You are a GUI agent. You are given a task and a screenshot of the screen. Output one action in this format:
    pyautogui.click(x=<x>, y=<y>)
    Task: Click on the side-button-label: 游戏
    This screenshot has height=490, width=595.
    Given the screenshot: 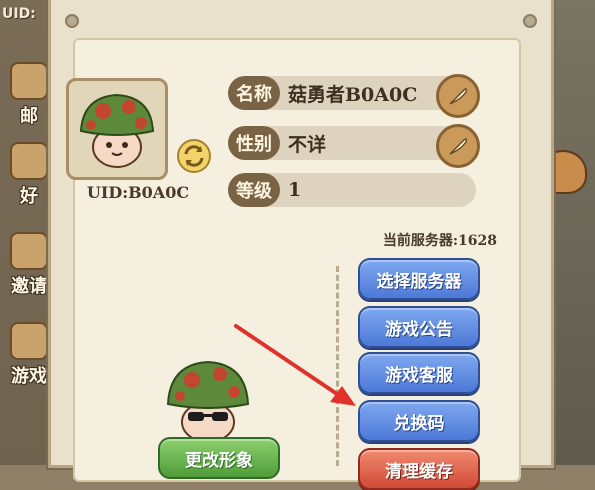 What is the action you would take?
    pyautogui.click(x=29, y=376)
    